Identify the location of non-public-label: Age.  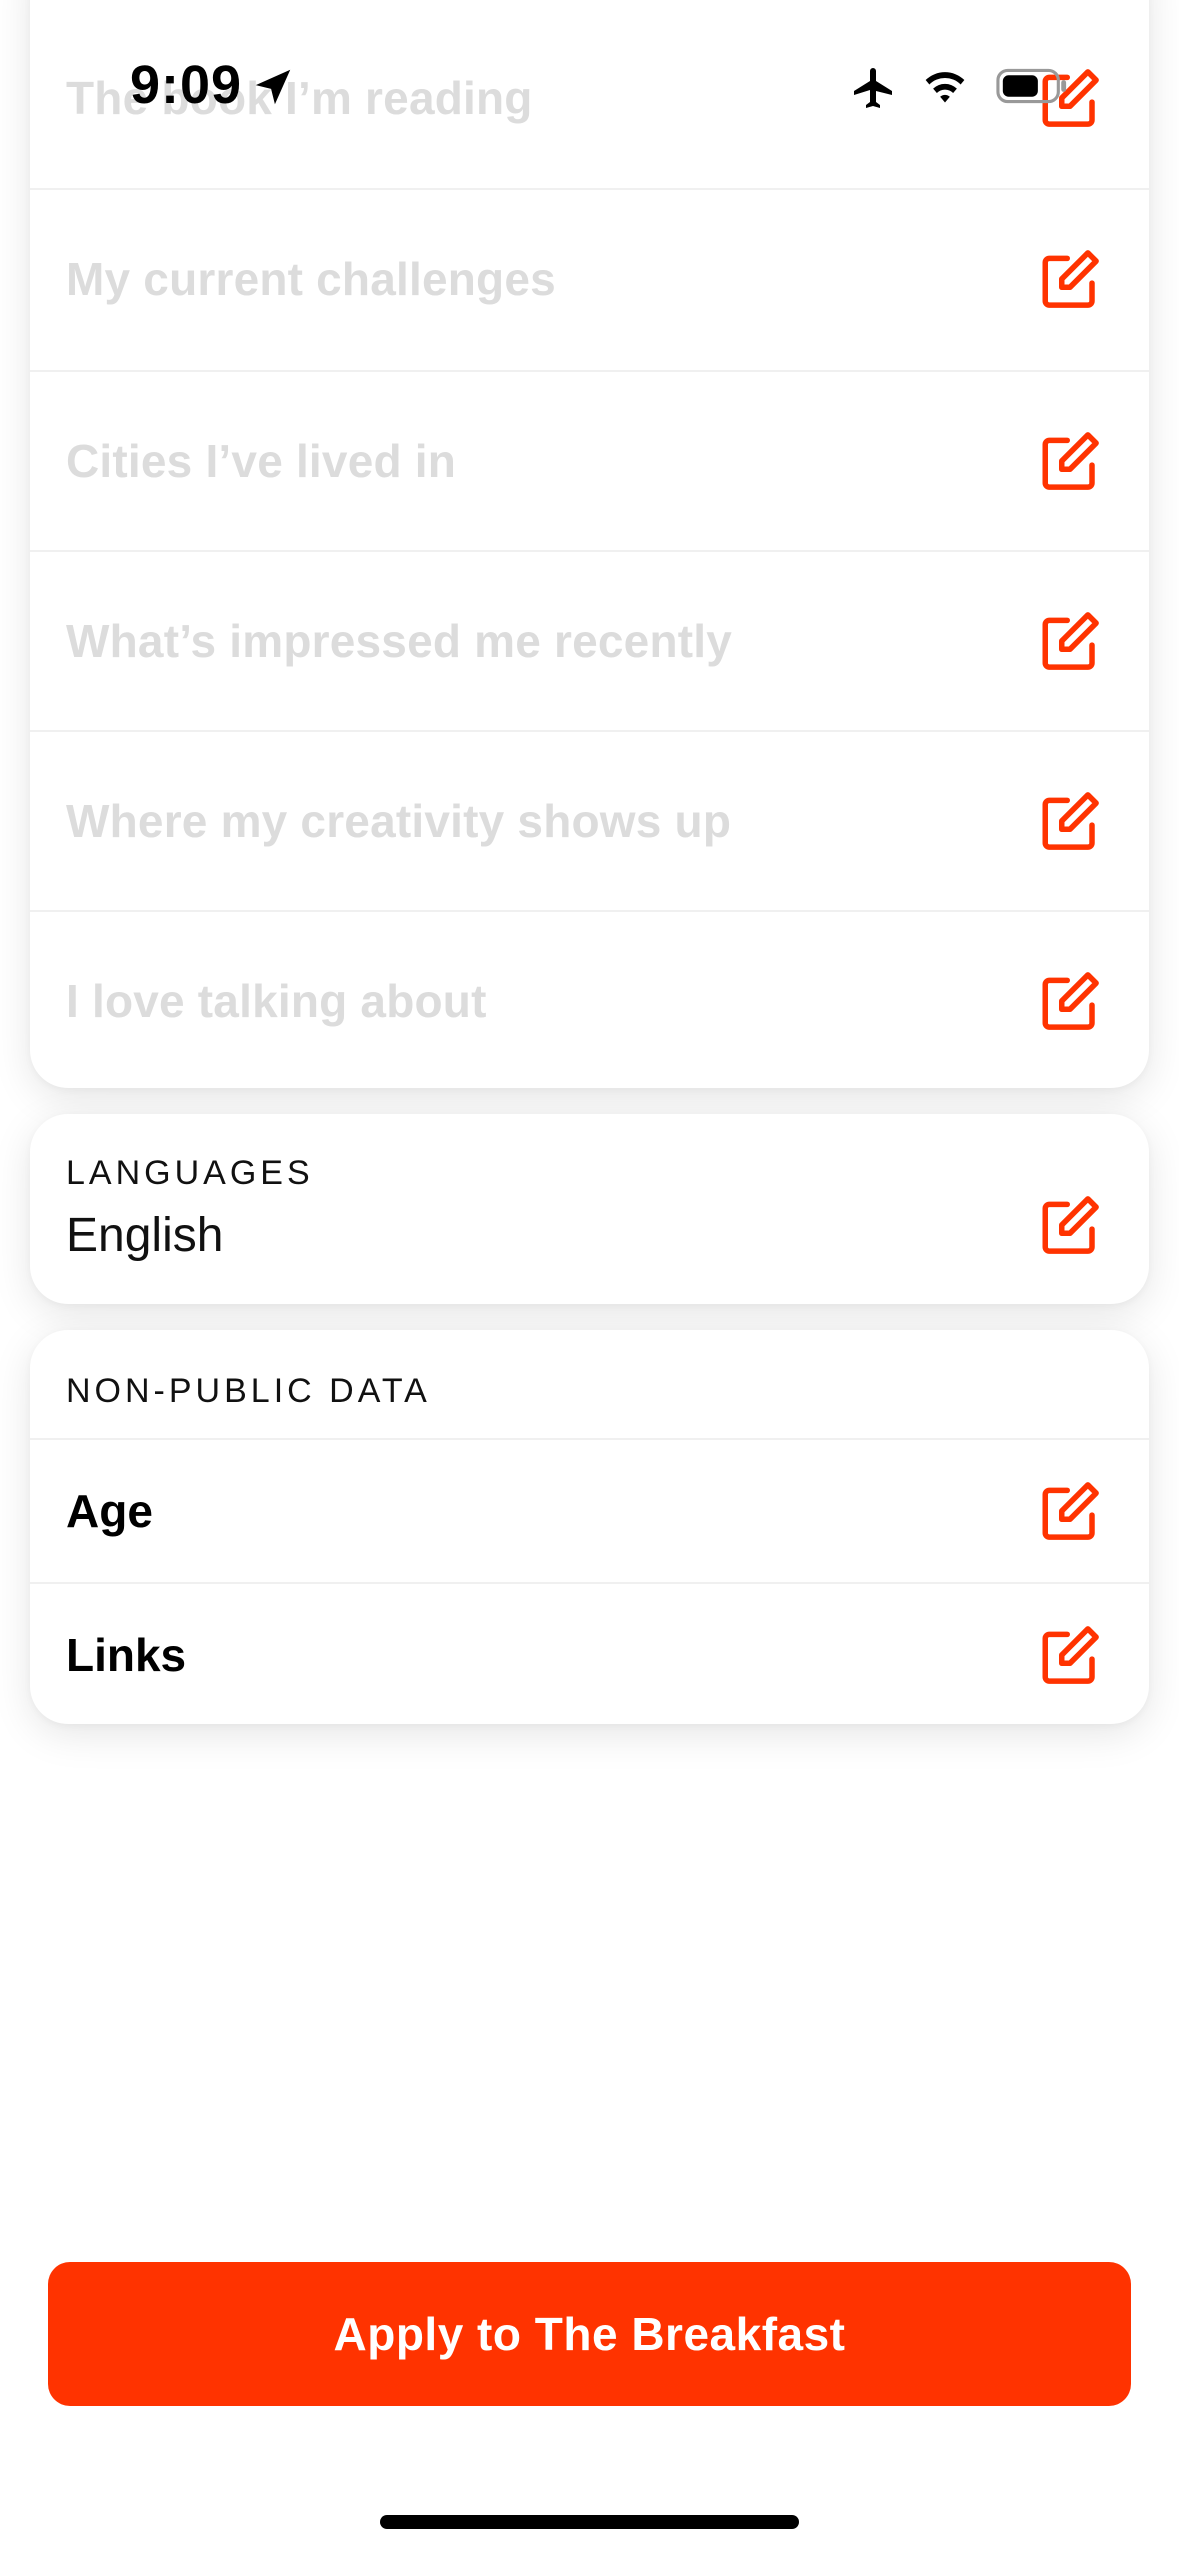
(109, 1511).